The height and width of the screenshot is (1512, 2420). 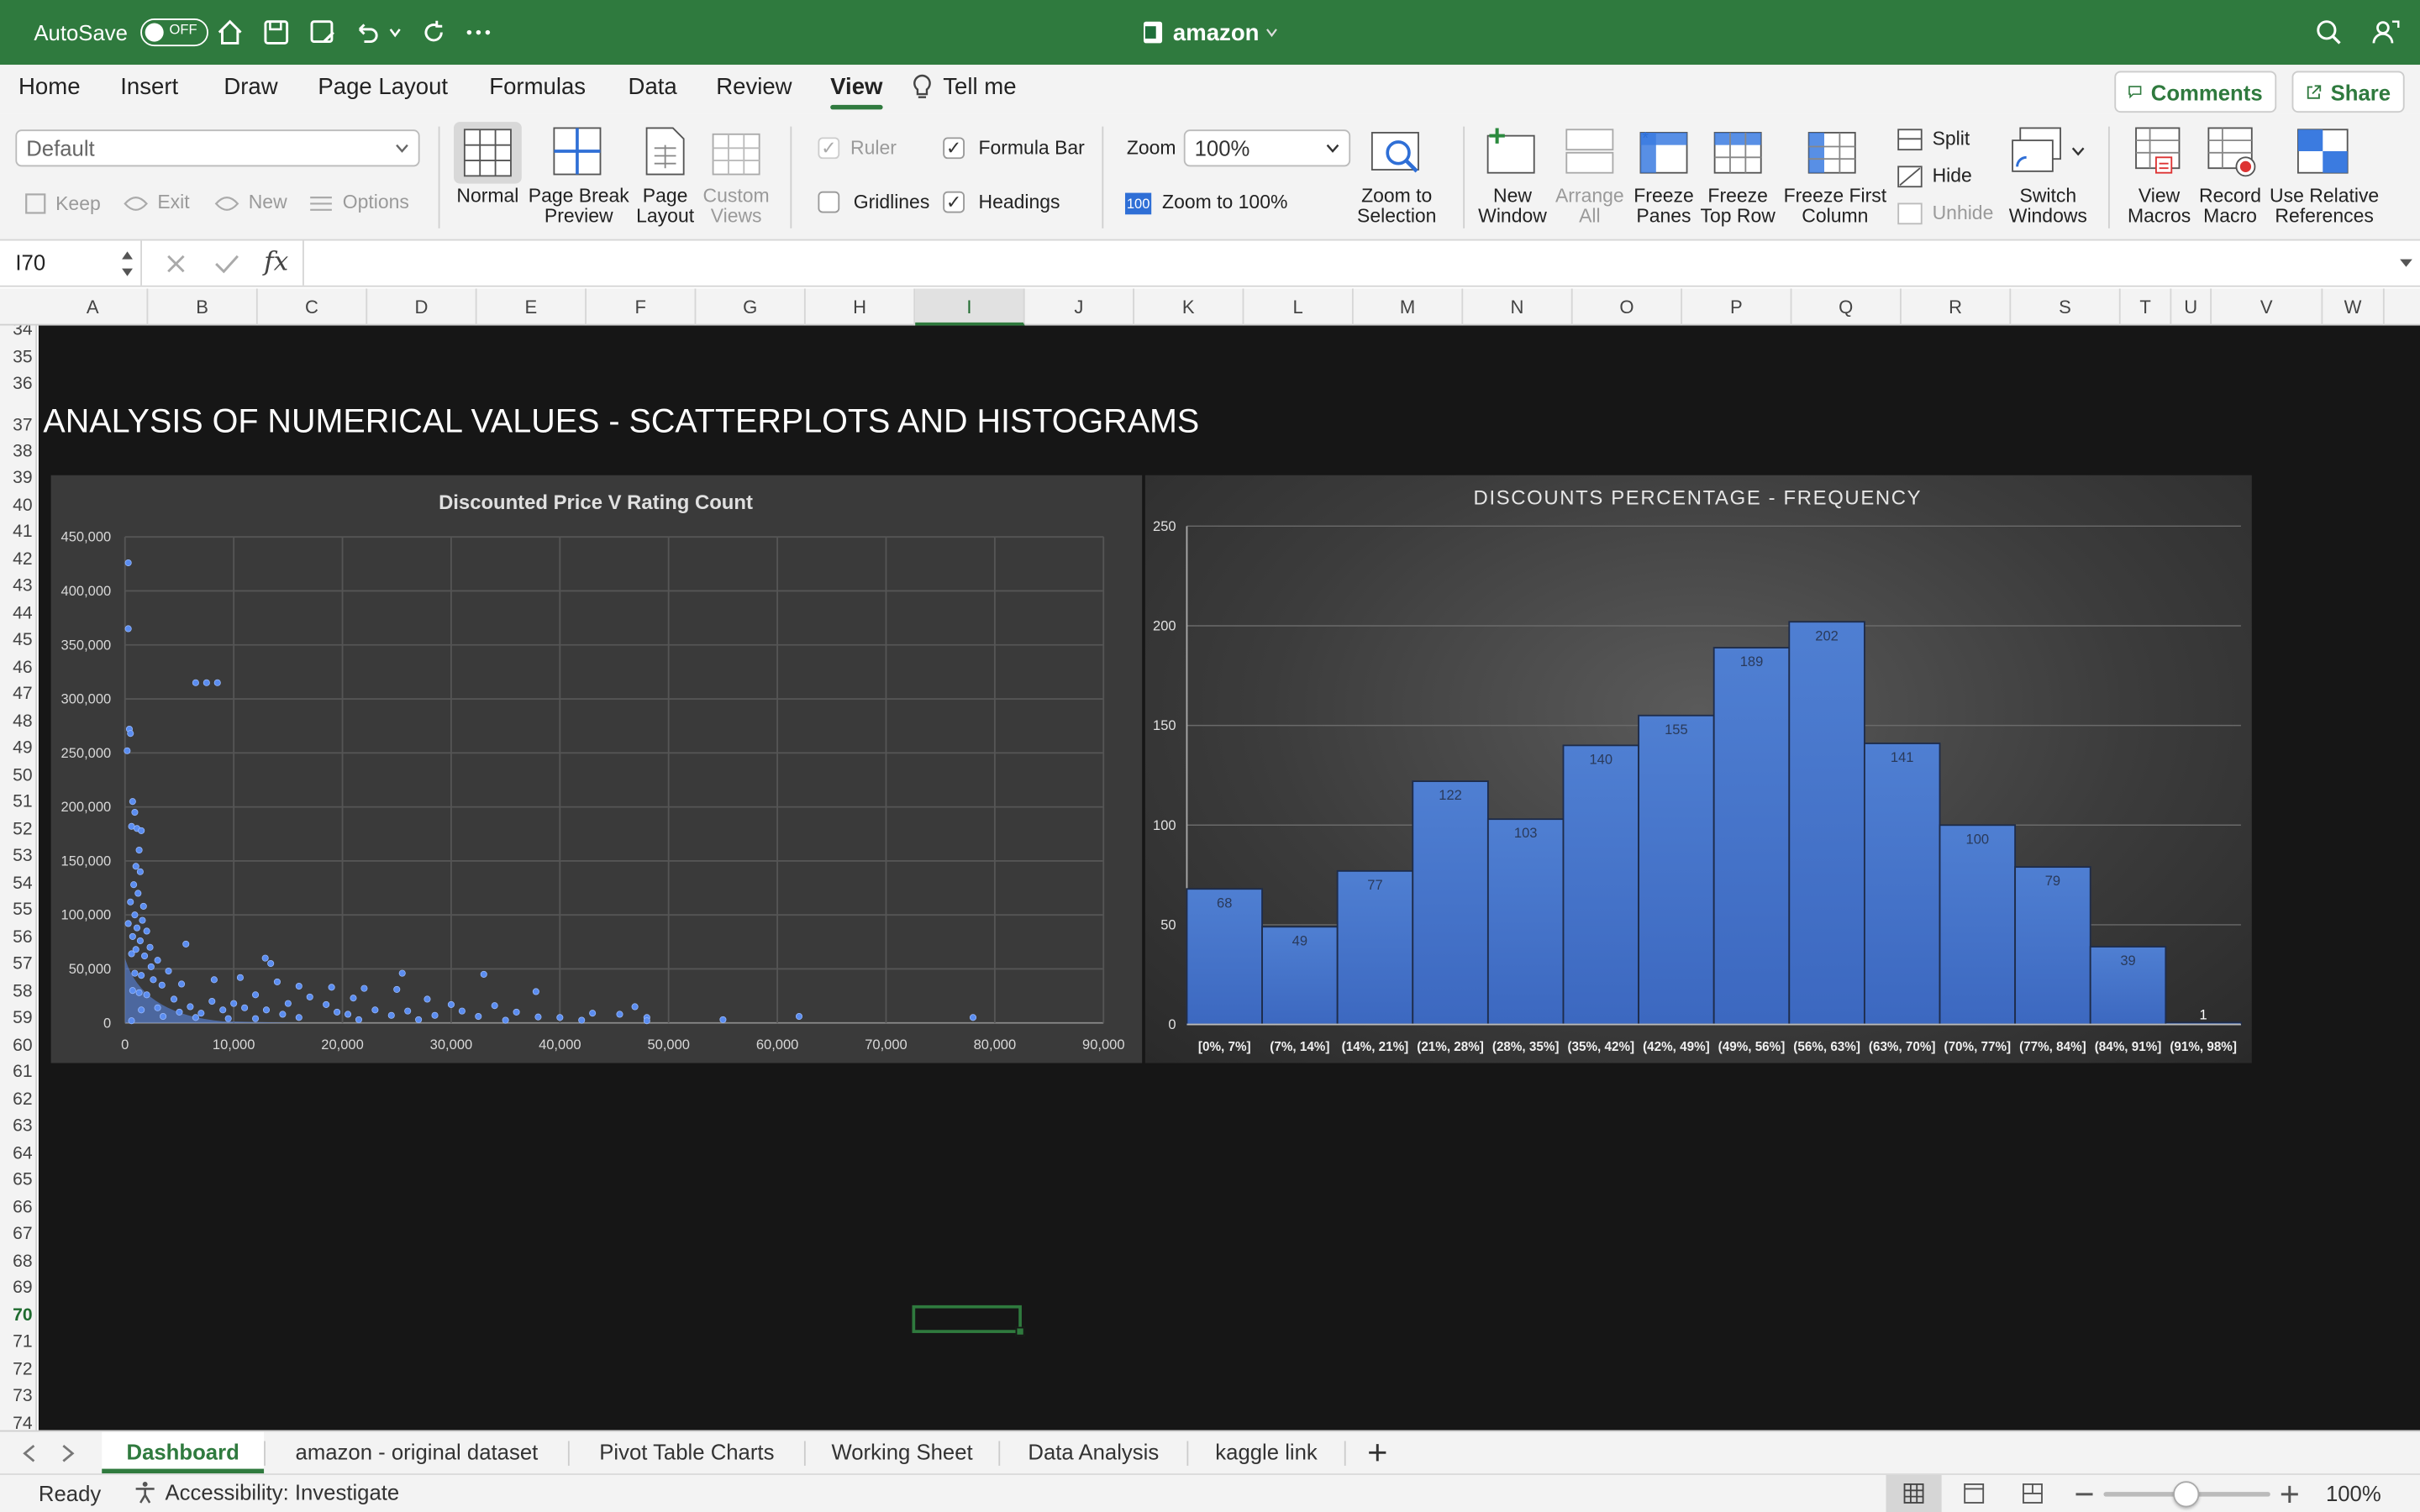 What do you see at coordinates (1910, 139) in the screenshot?
I see `split-icon` at bounding box center [1910, 139].